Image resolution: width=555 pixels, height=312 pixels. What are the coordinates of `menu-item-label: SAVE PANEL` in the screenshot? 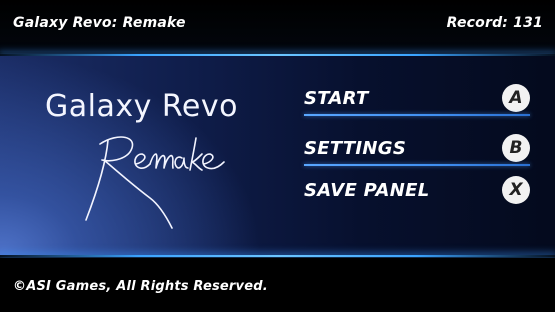 It's located at (367, 190).